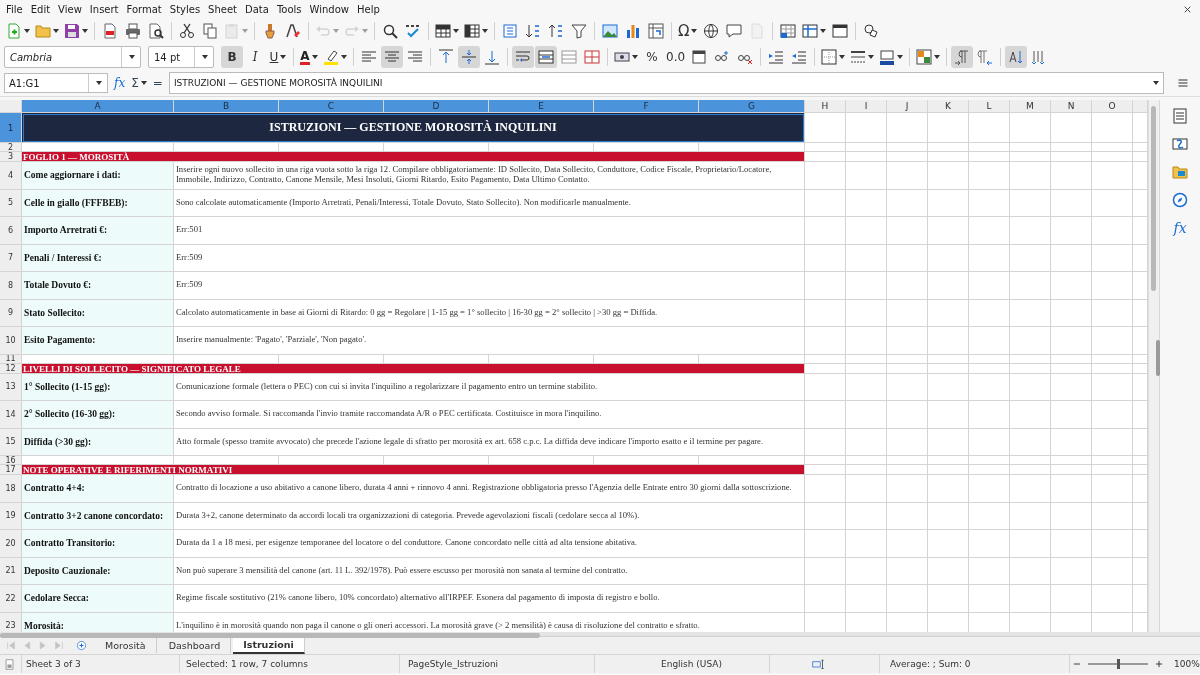  What do you see at coordinates (948, 106) in the screenshot?
I see `column-header: K` at bounding box center [948, 106].